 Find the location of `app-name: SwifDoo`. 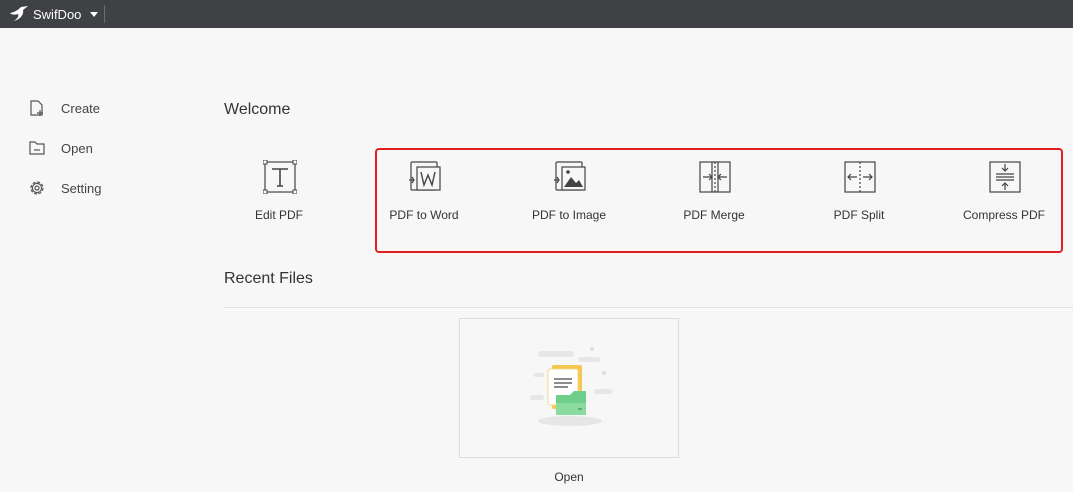

app-name: SwifDoo is located at coordinates (57, 14).